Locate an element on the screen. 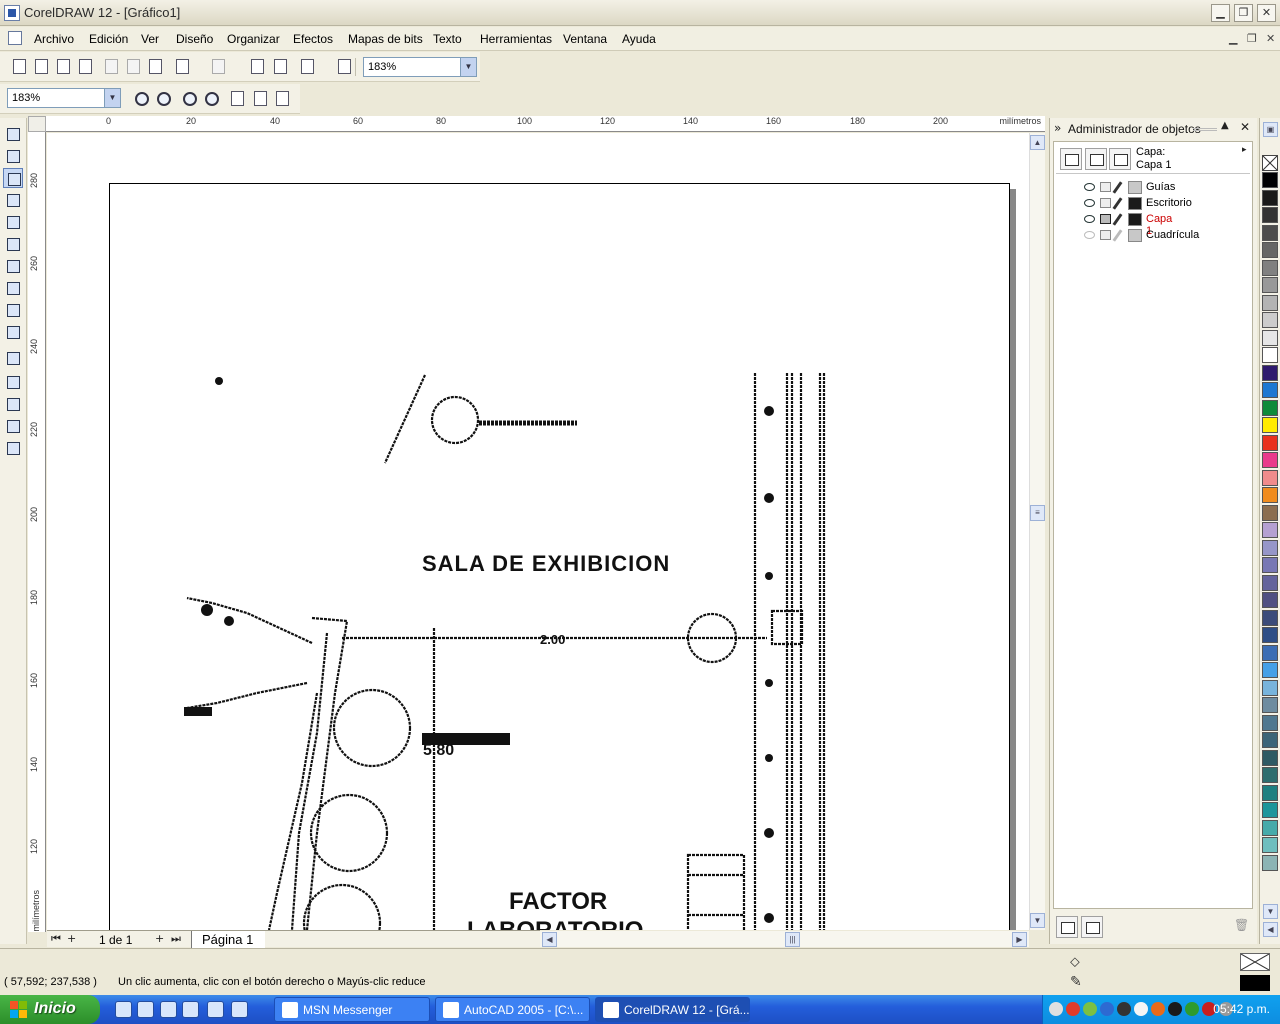 The width and height of the screenshot is (1280, 1024). cut-icon is located at coordinates (111, 66).